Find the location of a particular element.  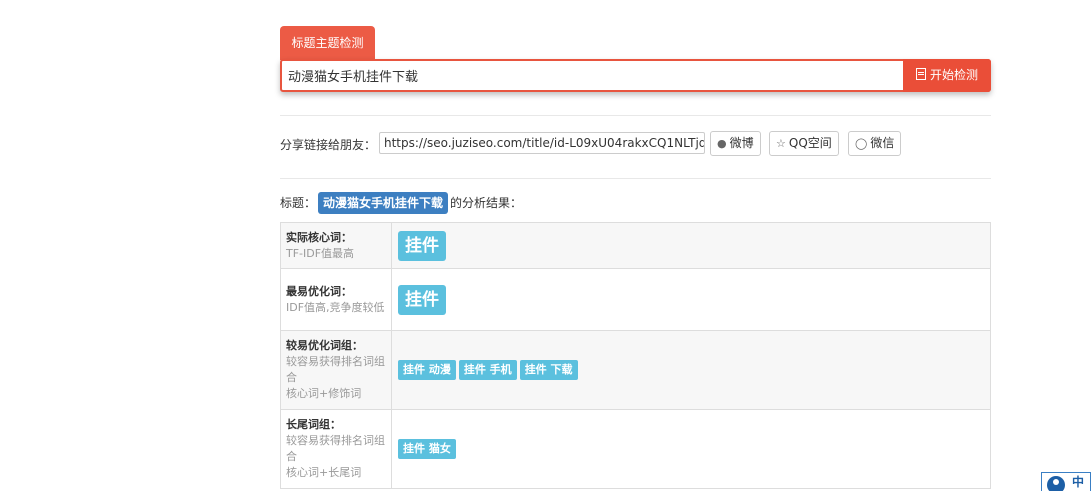

document-icon is located at coordinates (920, 74).